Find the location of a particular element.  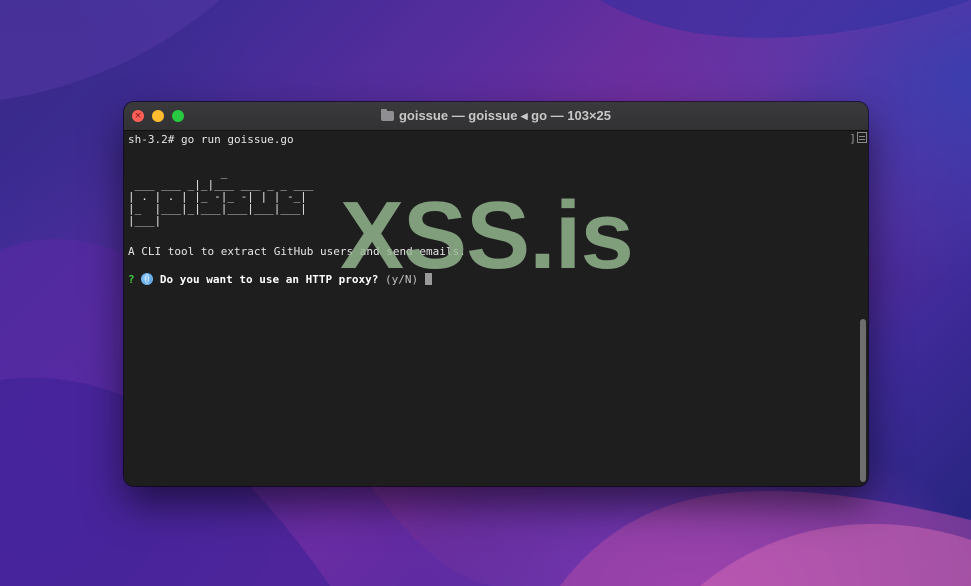

globe-icon is located at coordinates (147, 279).